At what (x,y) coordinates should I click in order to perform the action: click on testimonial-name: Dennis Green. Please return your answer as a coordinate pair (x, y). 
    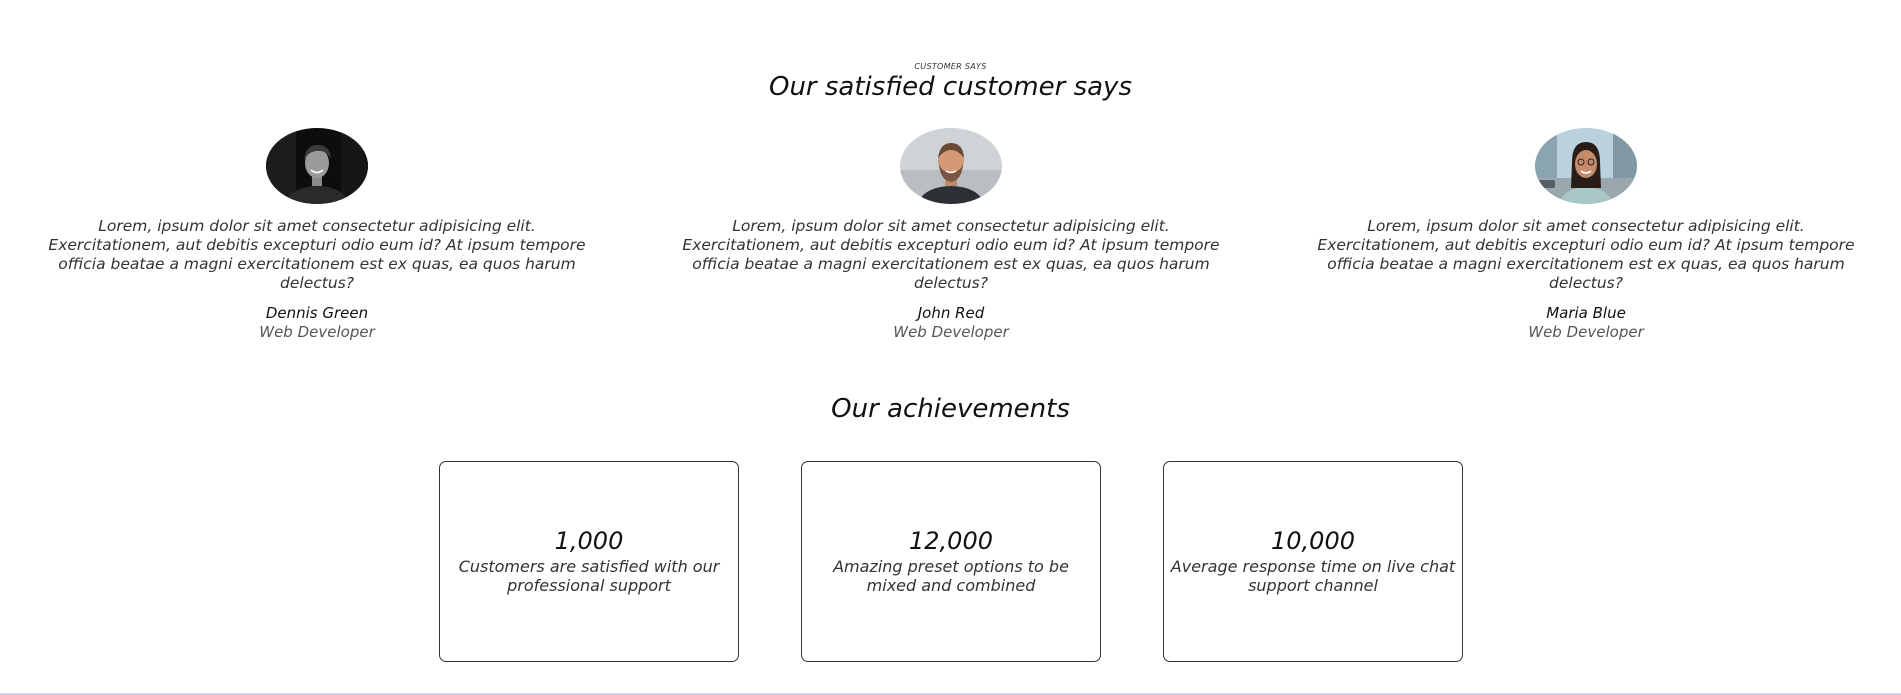
    Looking at the image, I should click on (317, 313).